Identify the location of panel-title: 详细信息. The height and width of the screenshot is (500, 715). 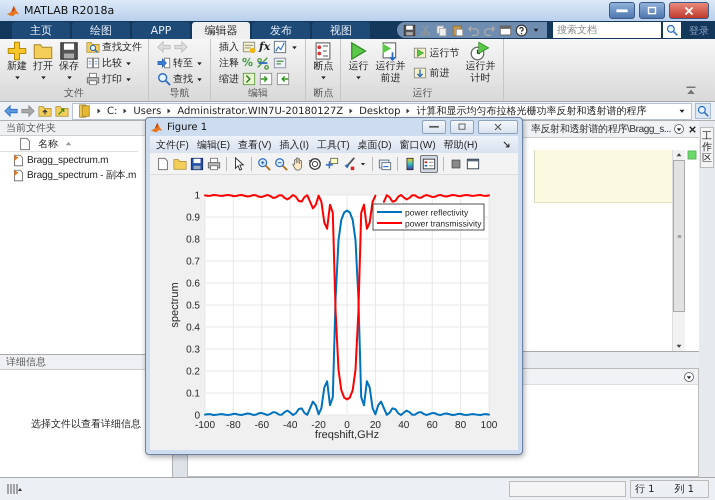
(26, 362).